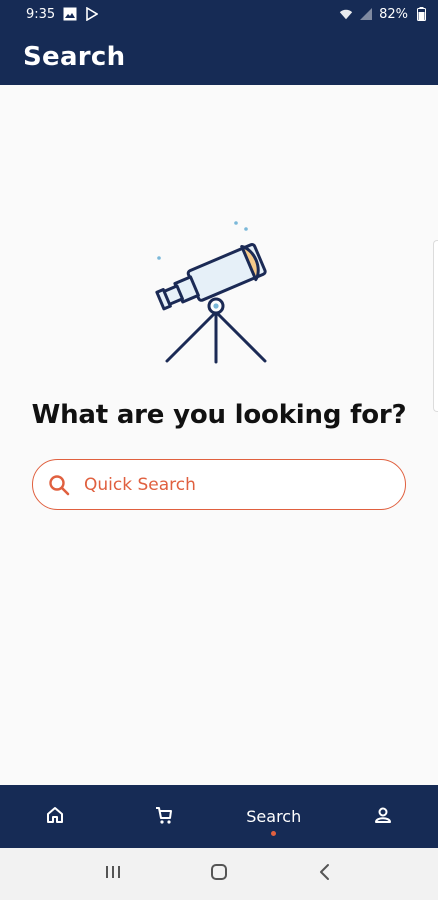 The width and height of the screenshot is (438, 900). What do you see at coordinates (59, 485) in the screenshot?
I see `search-icon` at bounding box center [59, 485].